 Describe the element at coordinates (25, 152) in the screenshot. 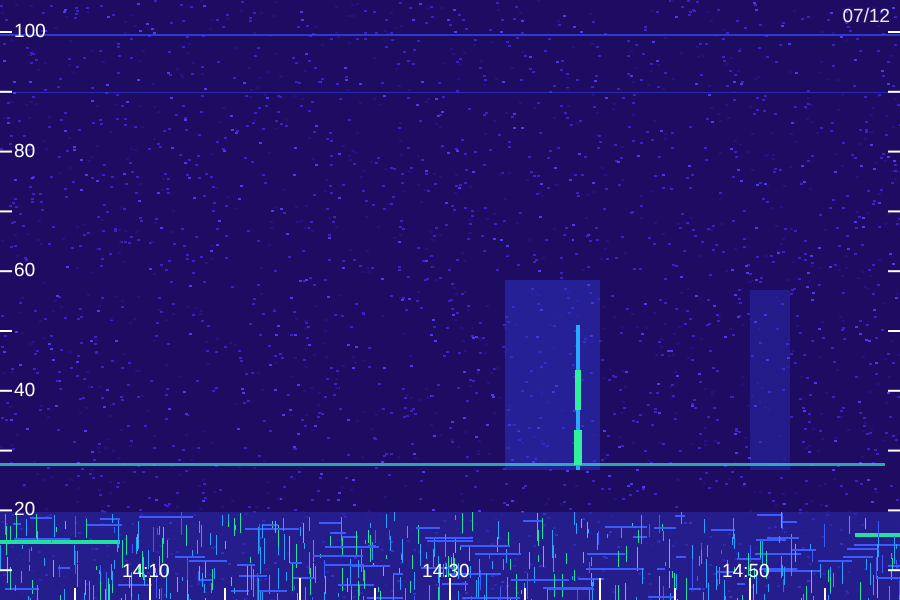

I see `axis-label: 80` at that location.